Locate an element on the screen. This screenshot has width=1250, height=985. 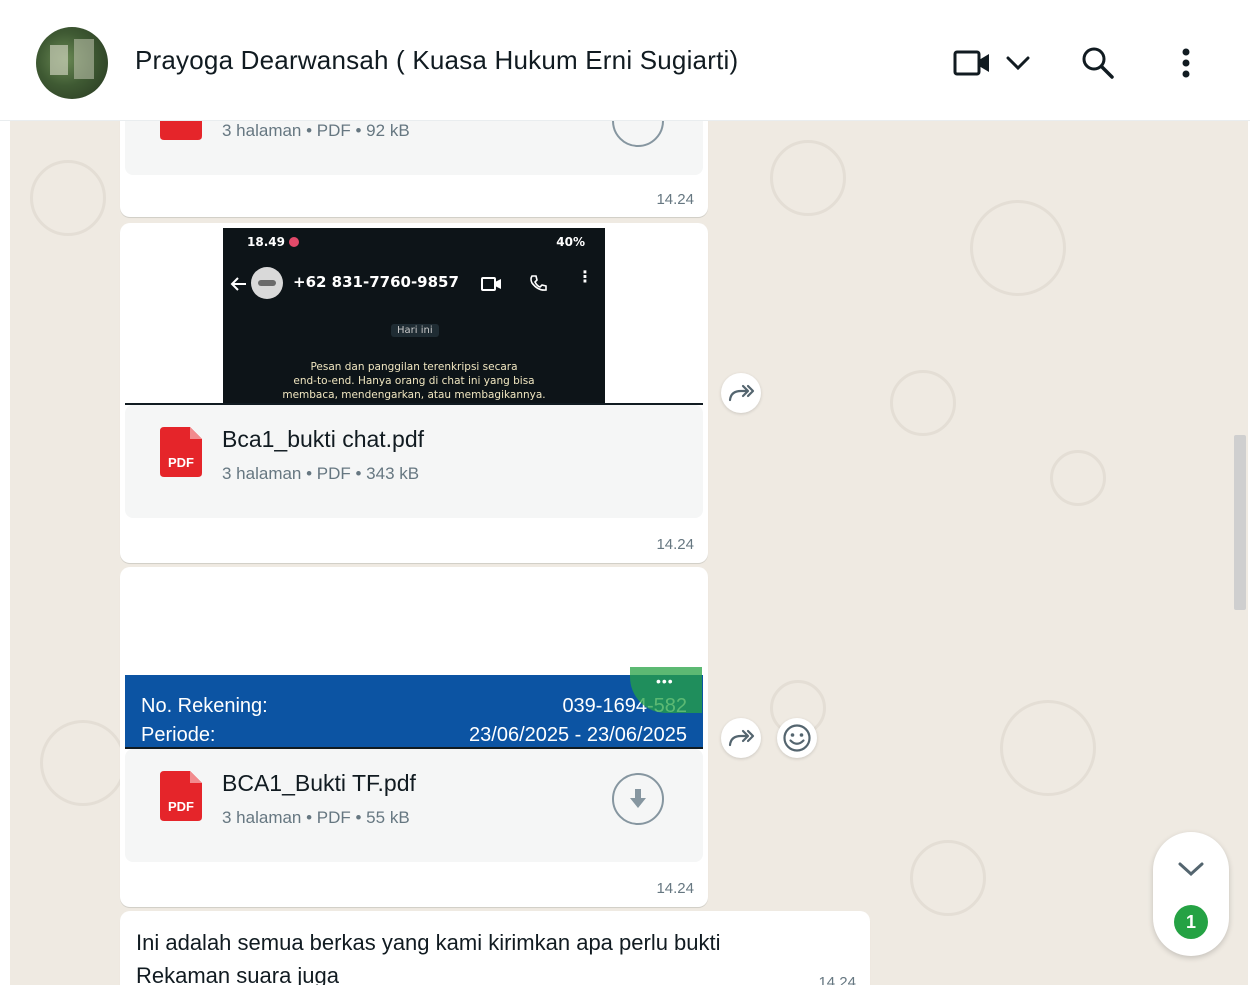
react-button is located at coordinates (797, 738).